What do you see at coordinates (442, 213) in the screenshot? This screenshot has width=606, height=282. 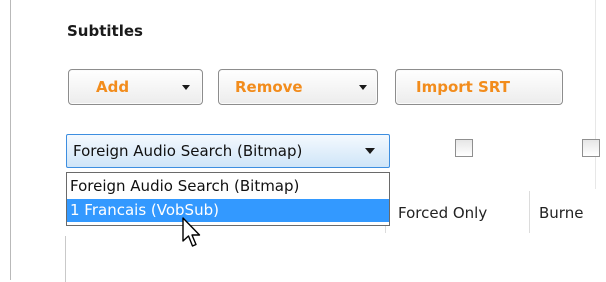 I see `column-header-forced-only: Forced Only` at bounding box center [442, 213].